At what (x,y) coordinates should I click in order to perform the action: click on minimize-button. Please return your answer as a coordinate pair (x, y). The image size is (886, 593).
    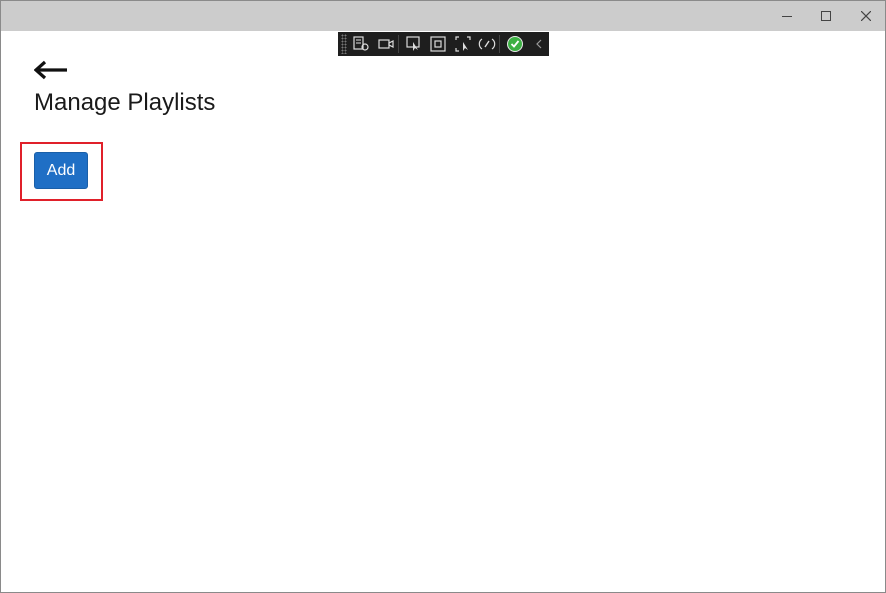
    Looking at the image, I should click on (787, 16).